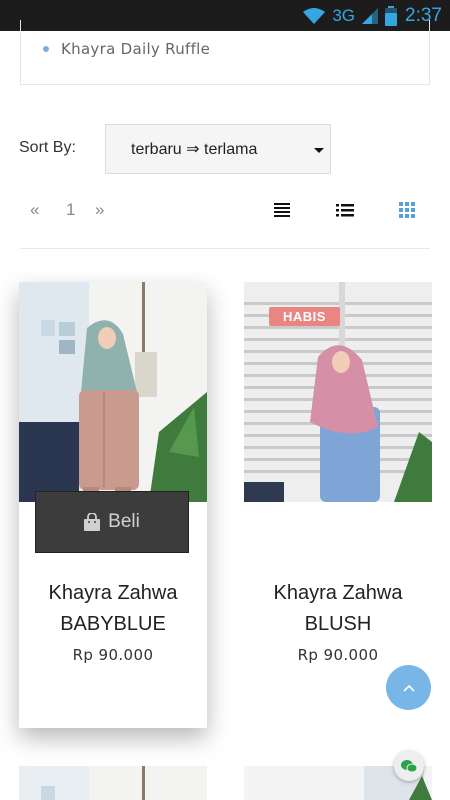 This screenshot has height=800, width=450. Describe the element at coordinates (46, 49) in the screenshot. I see `bullet-icon` at that location.